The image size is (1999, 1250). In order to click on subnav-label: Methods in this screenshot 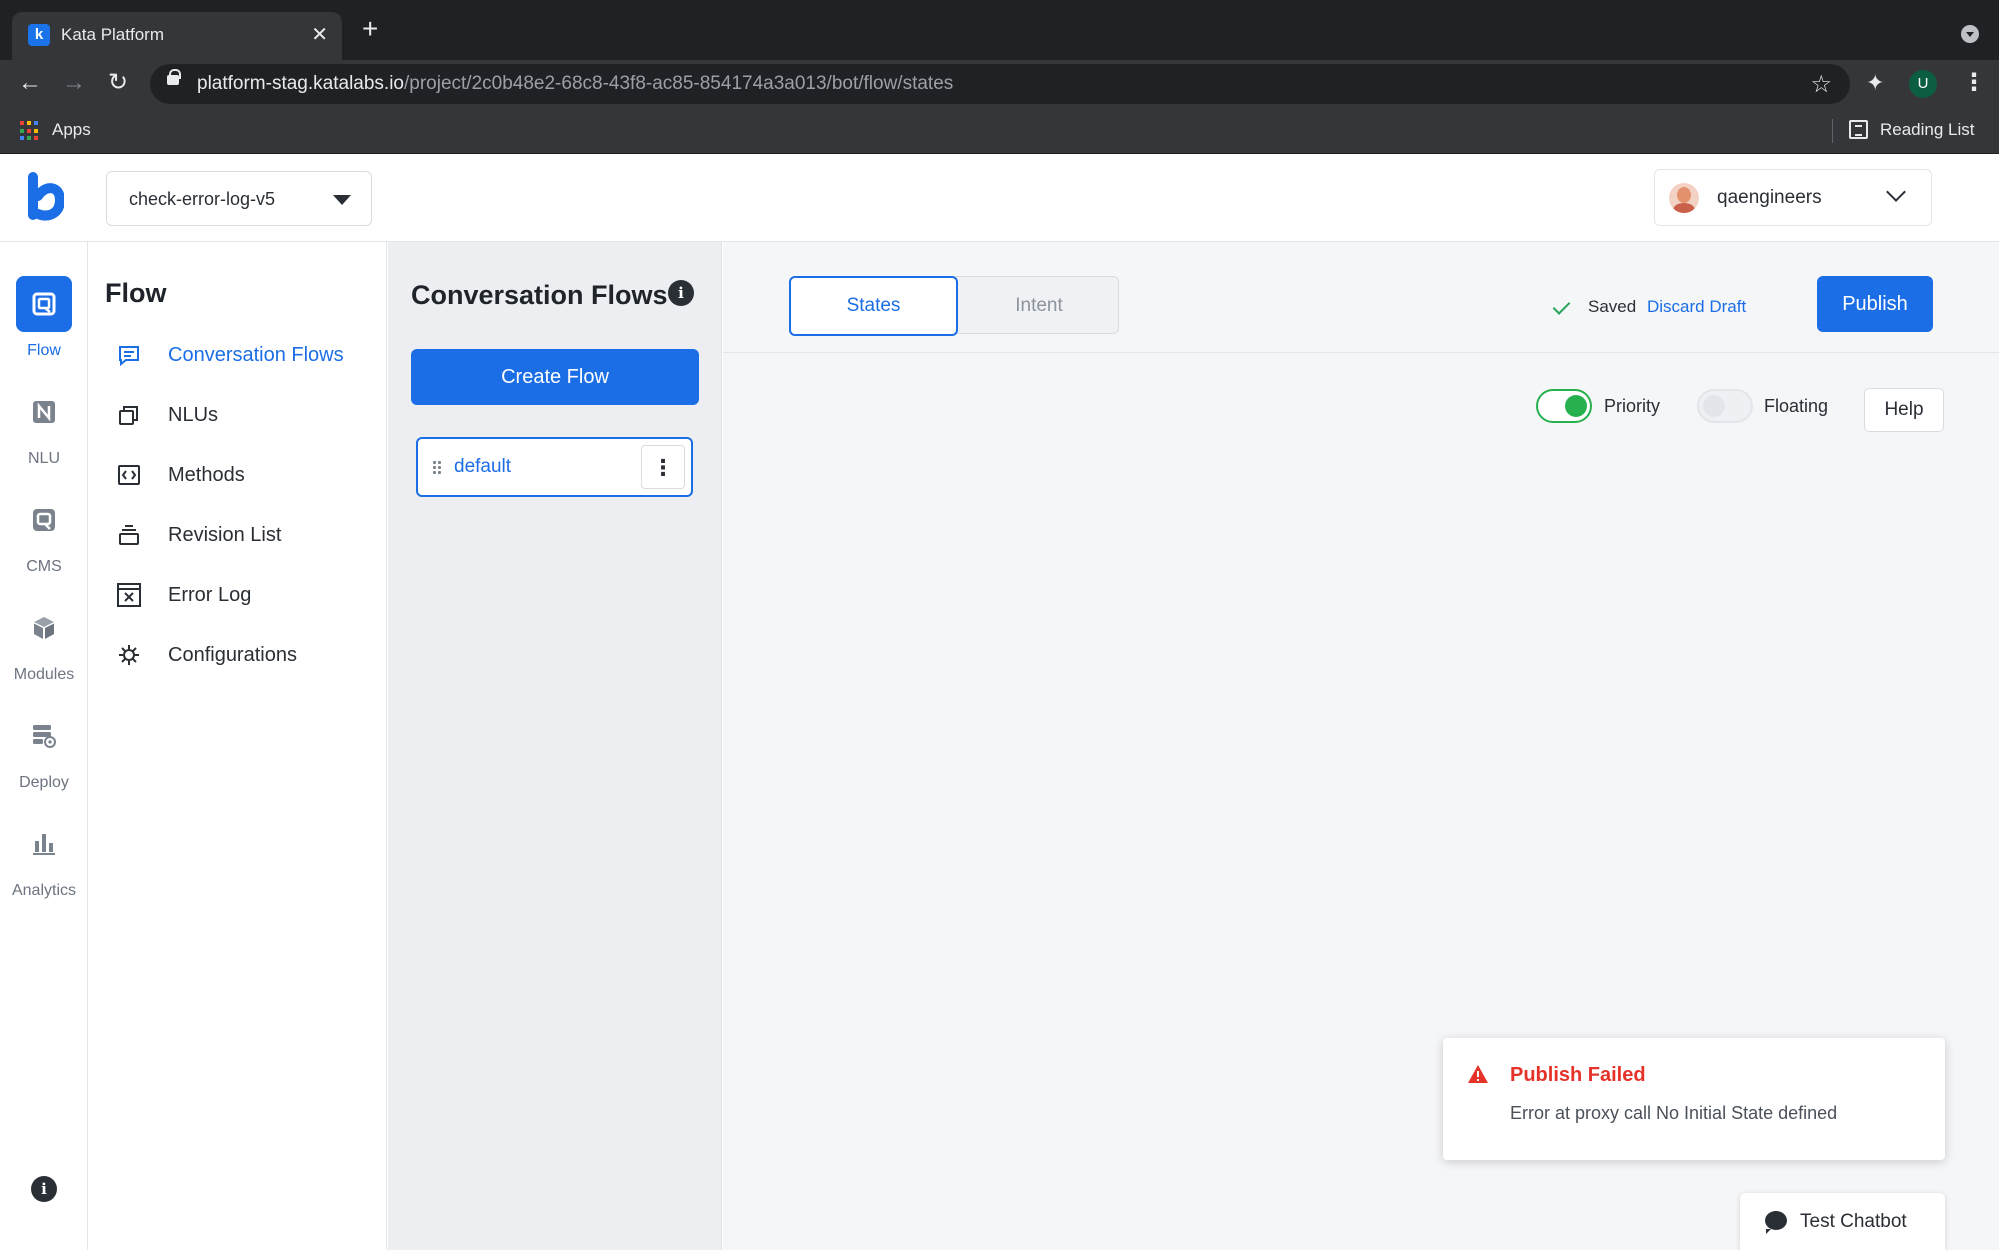, I will do `click(206, 475)`.